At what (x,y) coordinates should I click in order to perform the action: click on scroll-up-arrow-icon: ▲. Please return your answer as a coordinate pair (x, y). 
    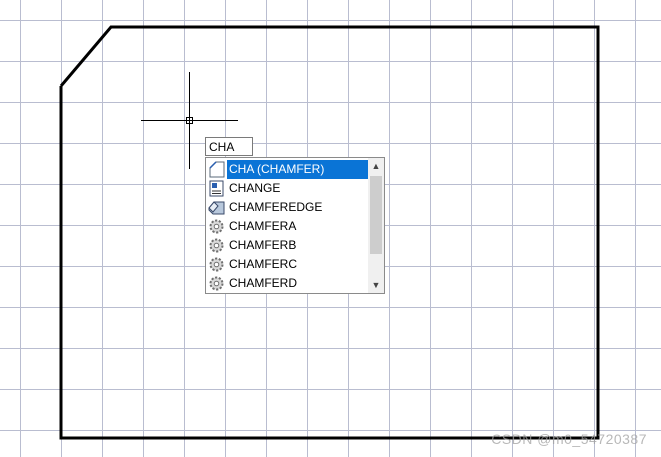
    Looking at the image, I should click on (376, 166).